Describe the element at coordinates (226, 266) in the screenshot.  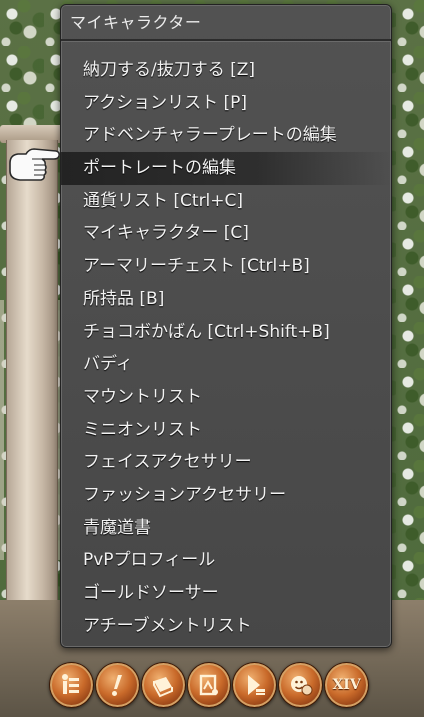
I see `menu-item-armoury-chest: アーマリーチェスト [Ctrl+B]` at that location.